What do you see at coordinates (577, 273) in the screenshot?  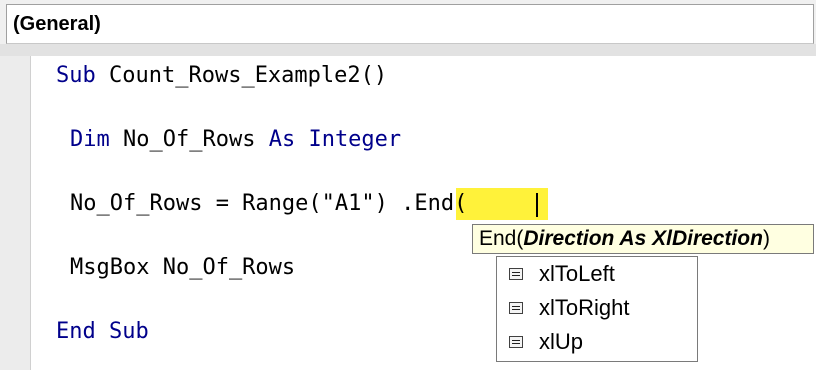 I see `list-item-label: xlToLeft` at bounding box center [577, 273].